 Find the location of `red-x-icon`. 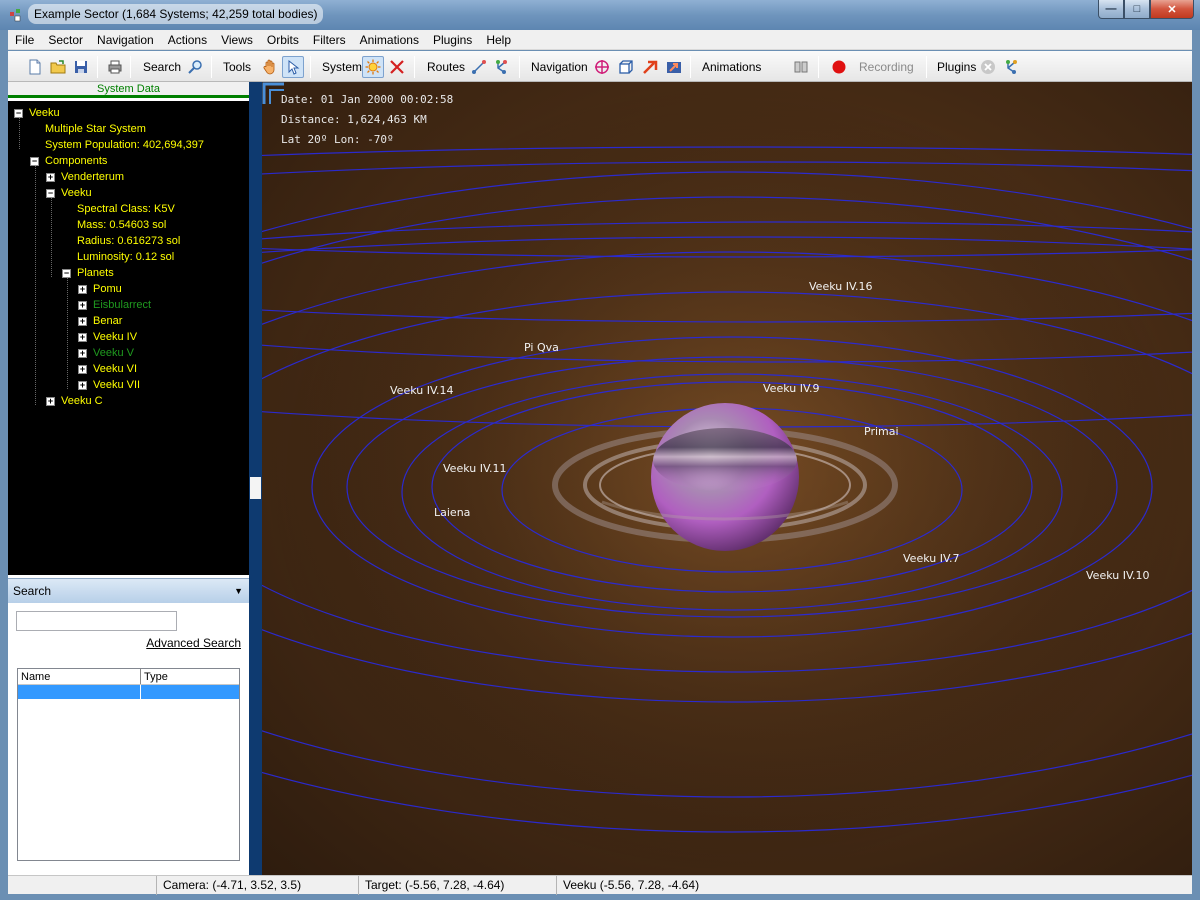

red-x-icon is located at coordinates (397, 67).